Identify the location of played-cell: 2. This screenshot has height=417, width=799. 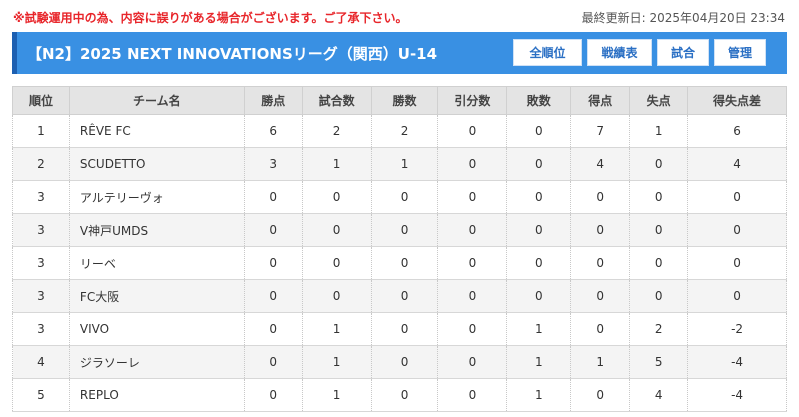
(336, 131).